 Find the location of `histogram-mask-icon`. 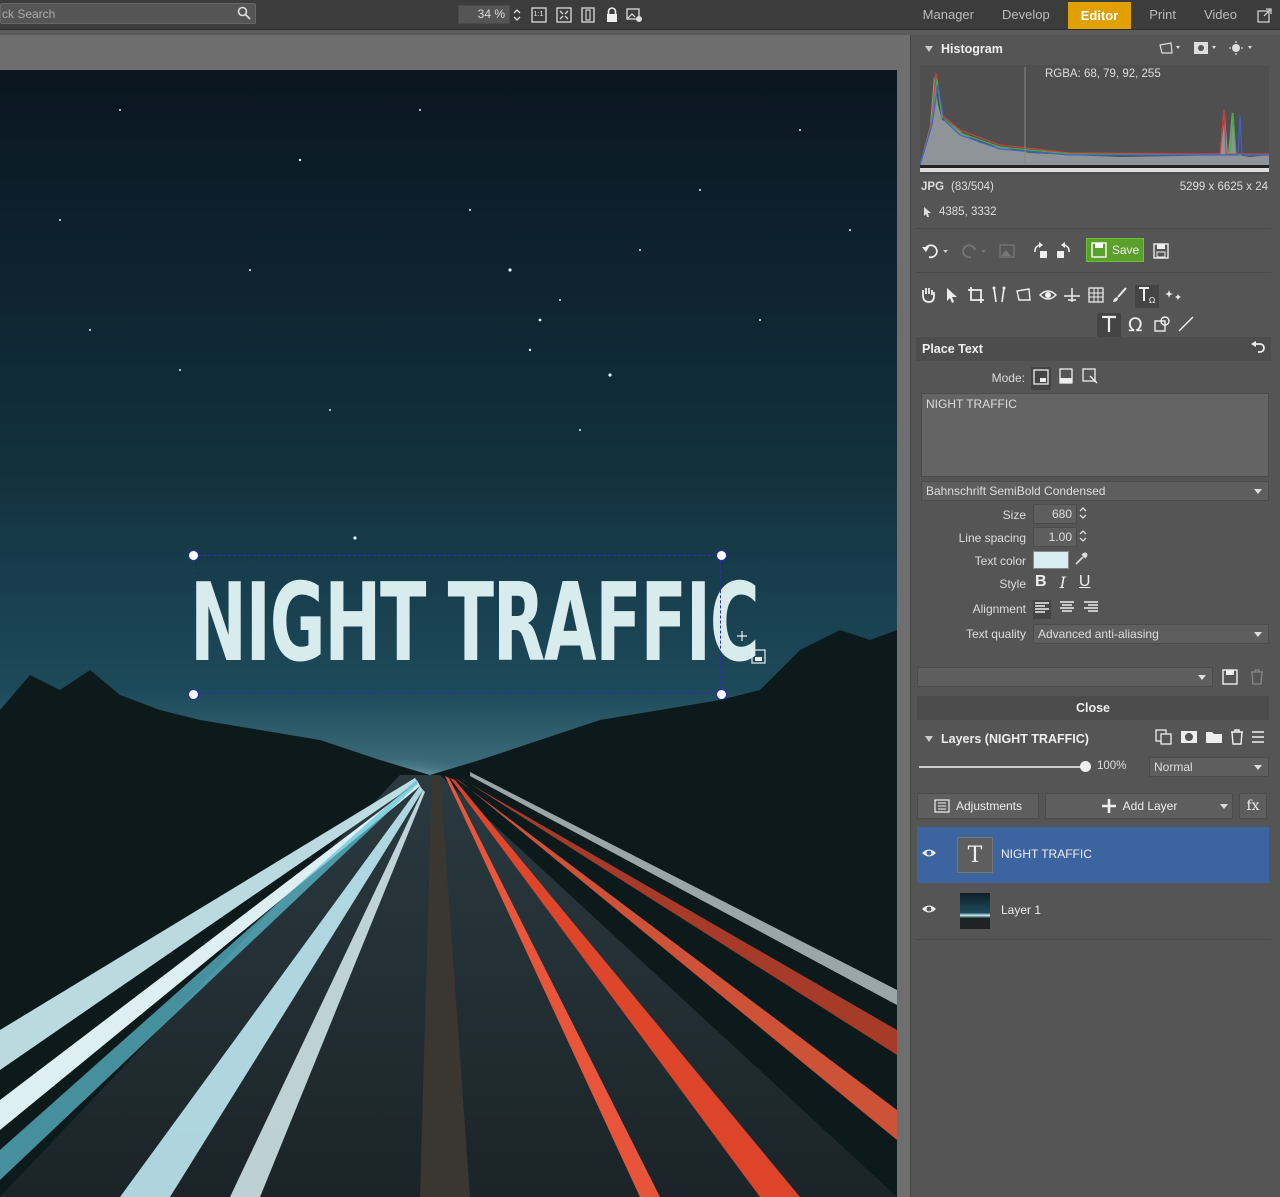

histogram-mask-icon is located at coordinates (1206, 49).